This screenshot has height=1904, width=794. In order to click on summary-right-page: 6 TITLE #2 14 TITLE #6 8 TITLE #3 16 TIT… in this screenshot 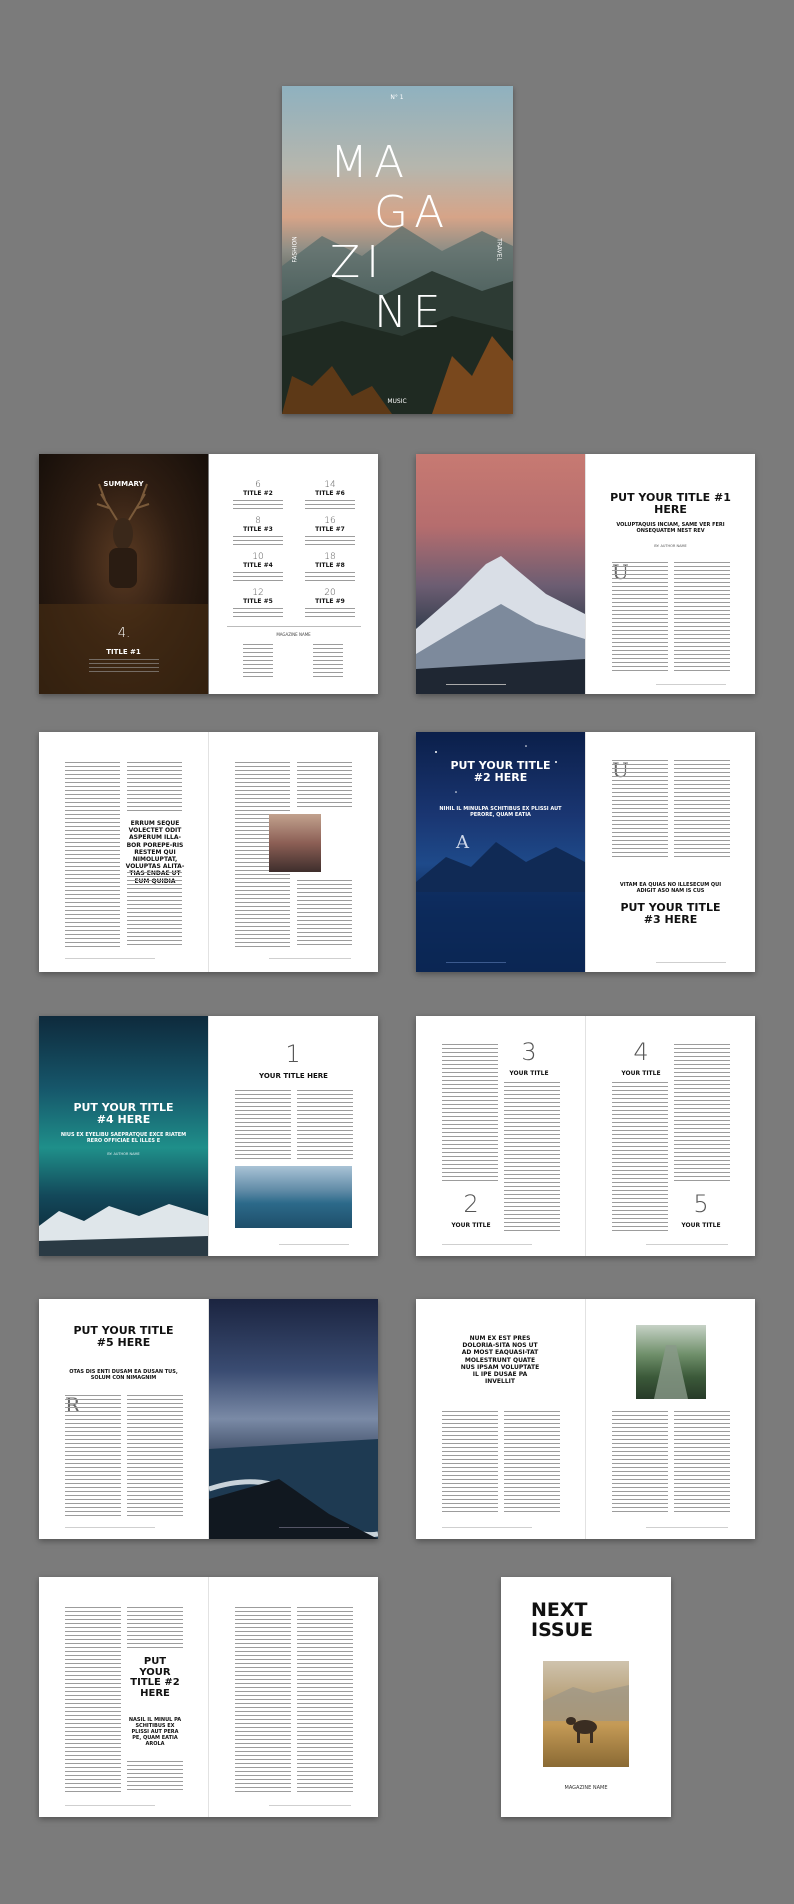, I will do `click(293, 574)`.